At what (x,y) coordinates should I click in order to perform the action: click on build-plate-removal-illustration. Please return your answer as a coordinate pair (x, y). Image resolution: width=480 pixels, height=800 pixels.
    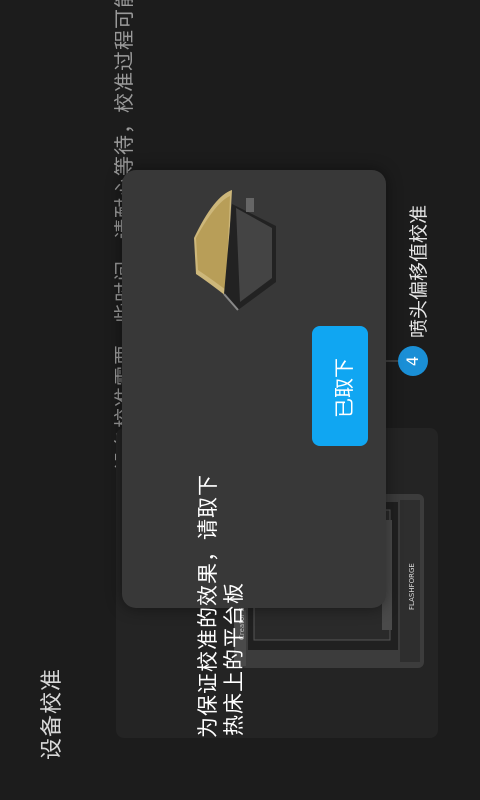
    Looking at the image, I should click on (235, 250).